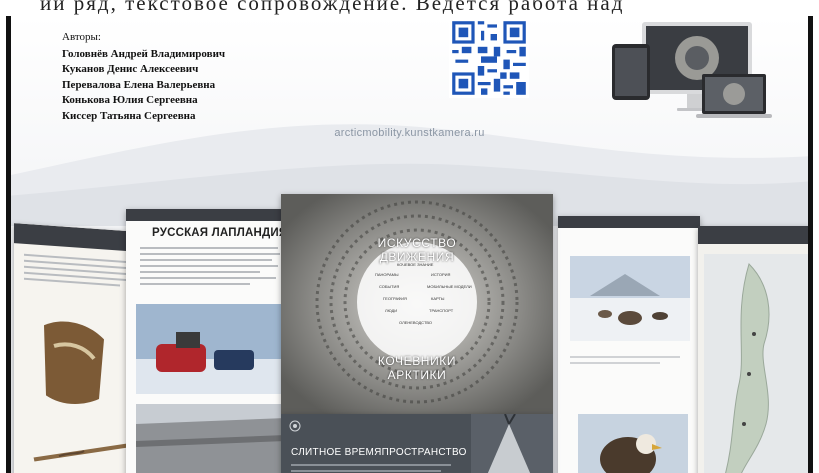 Image resolution: width=819 pixels, height=473 pixels. What do you see at coordinates (409, 133) in the screenshot?
I see `site-url: arcticmobility.kunstkamera.ru` at bounding box center [409, 133].